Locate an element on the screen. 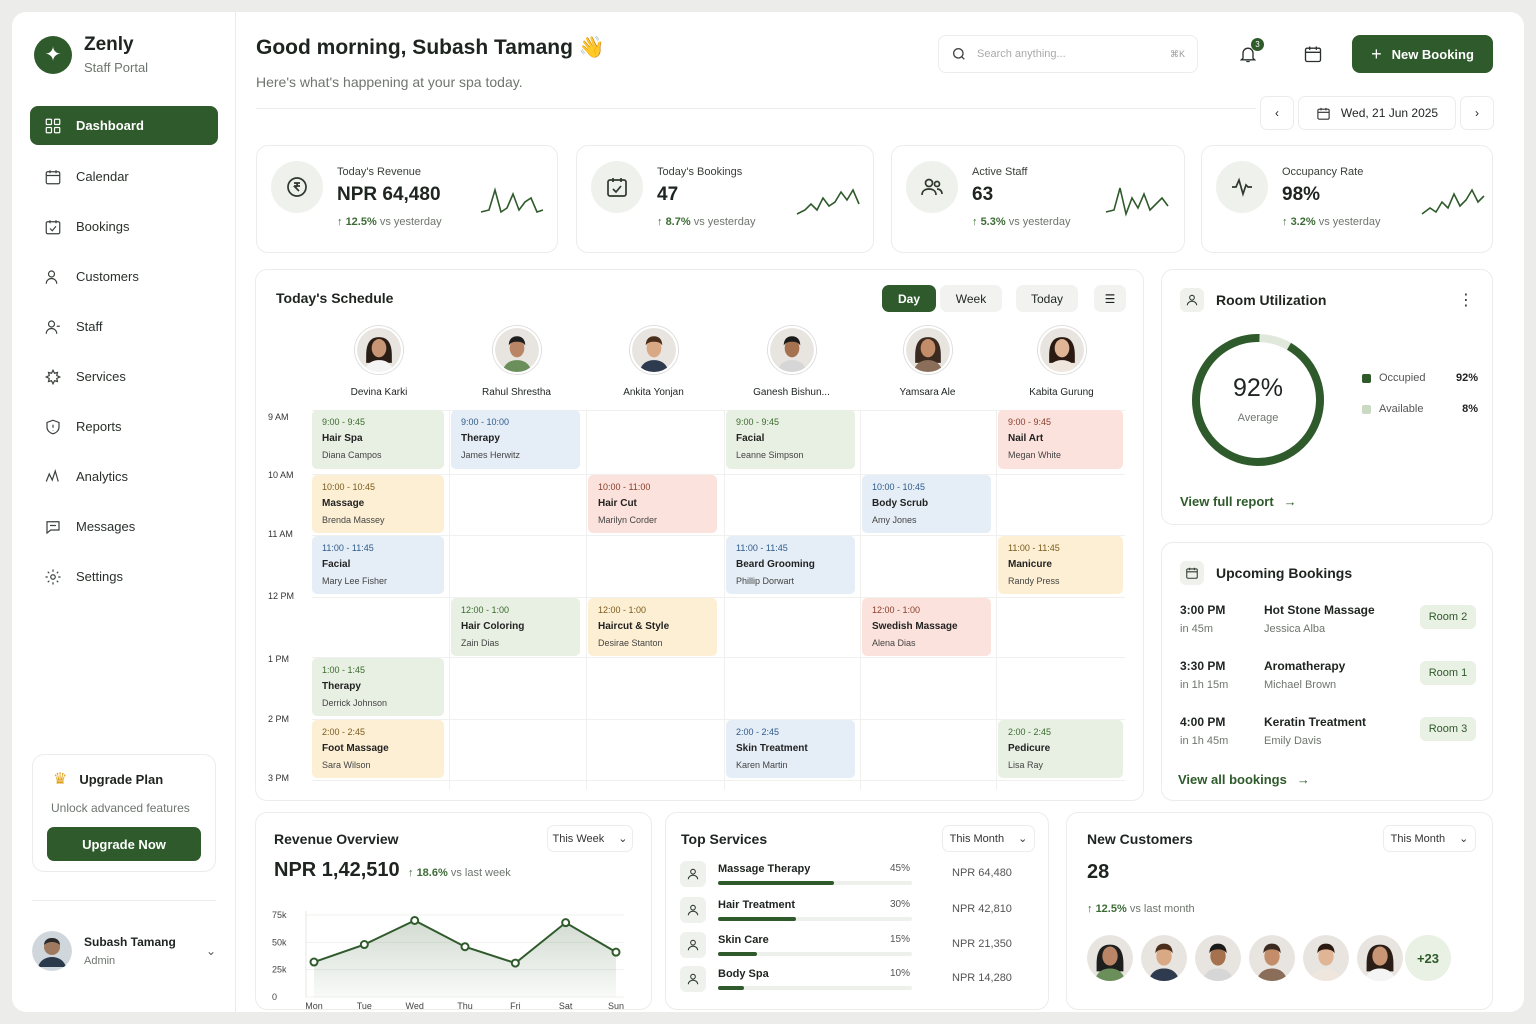 This screenshot has height=1024, width=1536. stat-card-staff: Active Staff 63 ↑ 5.3% vs yesterday is located at coordinates (1038, 199).